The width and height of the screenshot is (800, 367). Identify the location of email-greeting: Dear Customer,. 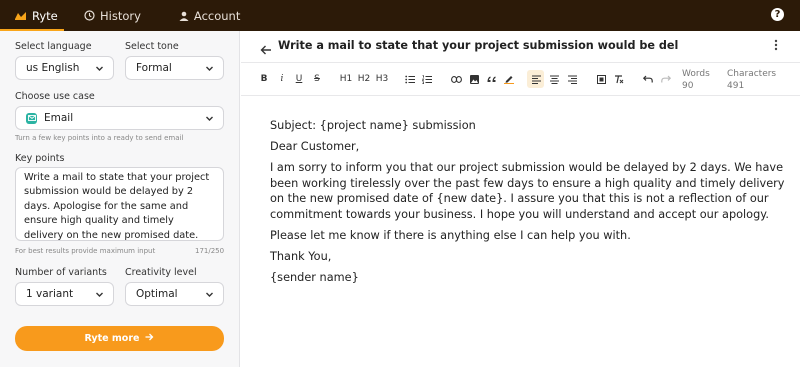
(315, 147).